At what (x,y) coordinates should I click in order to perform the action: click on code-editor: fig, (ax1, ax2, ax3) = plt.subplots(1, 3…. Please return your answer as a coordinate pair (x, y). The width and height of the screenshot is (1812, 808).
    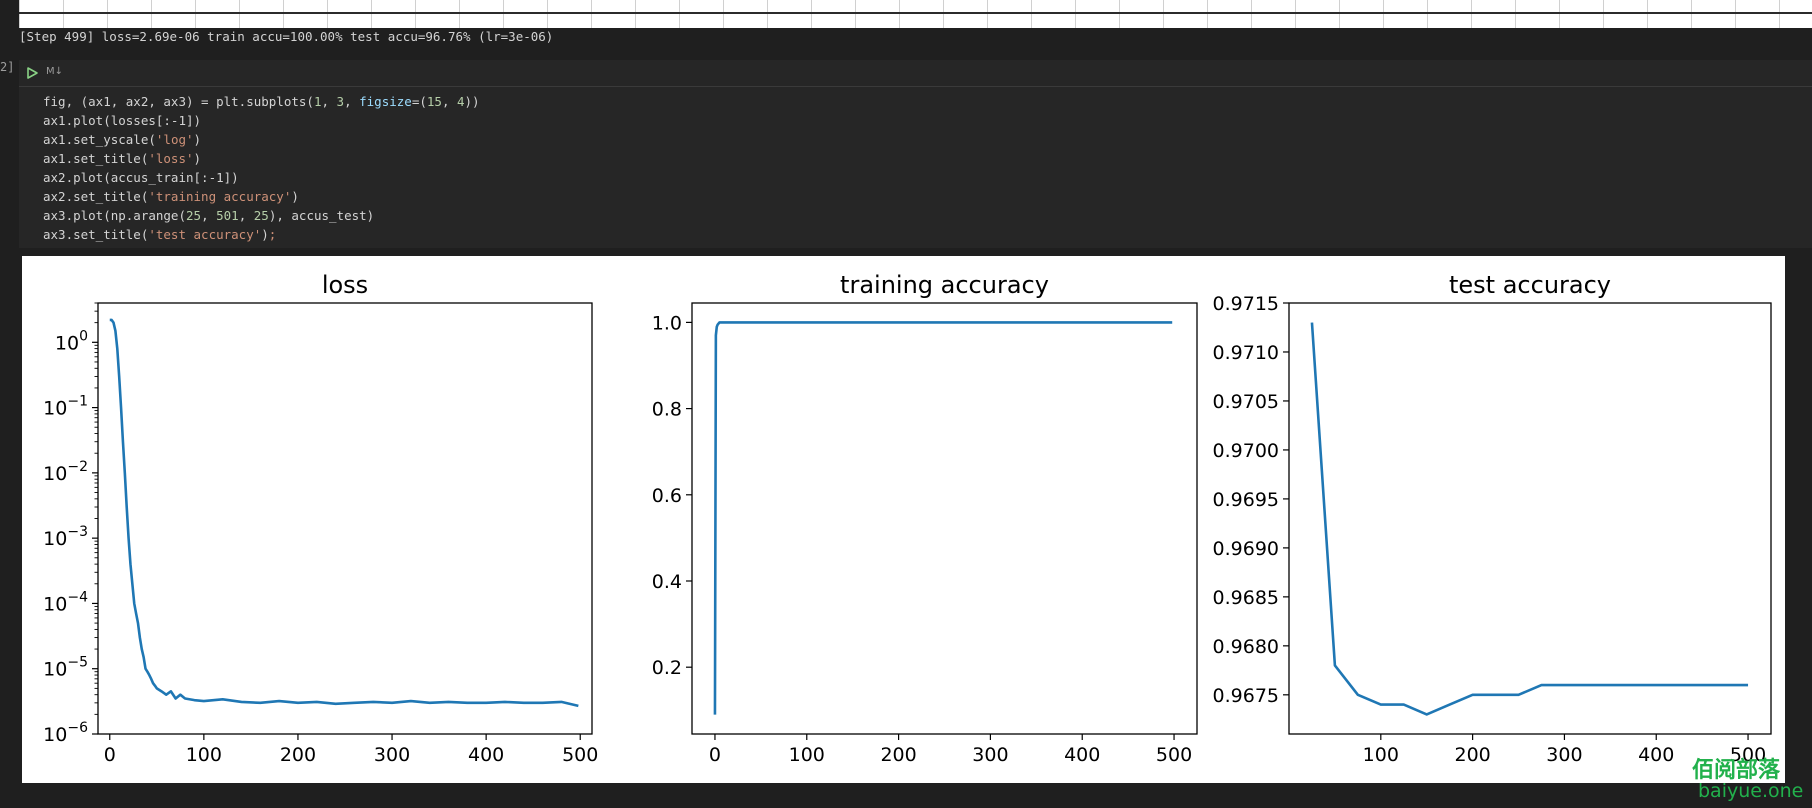
    Looking at the image, I should click on (261, 168).